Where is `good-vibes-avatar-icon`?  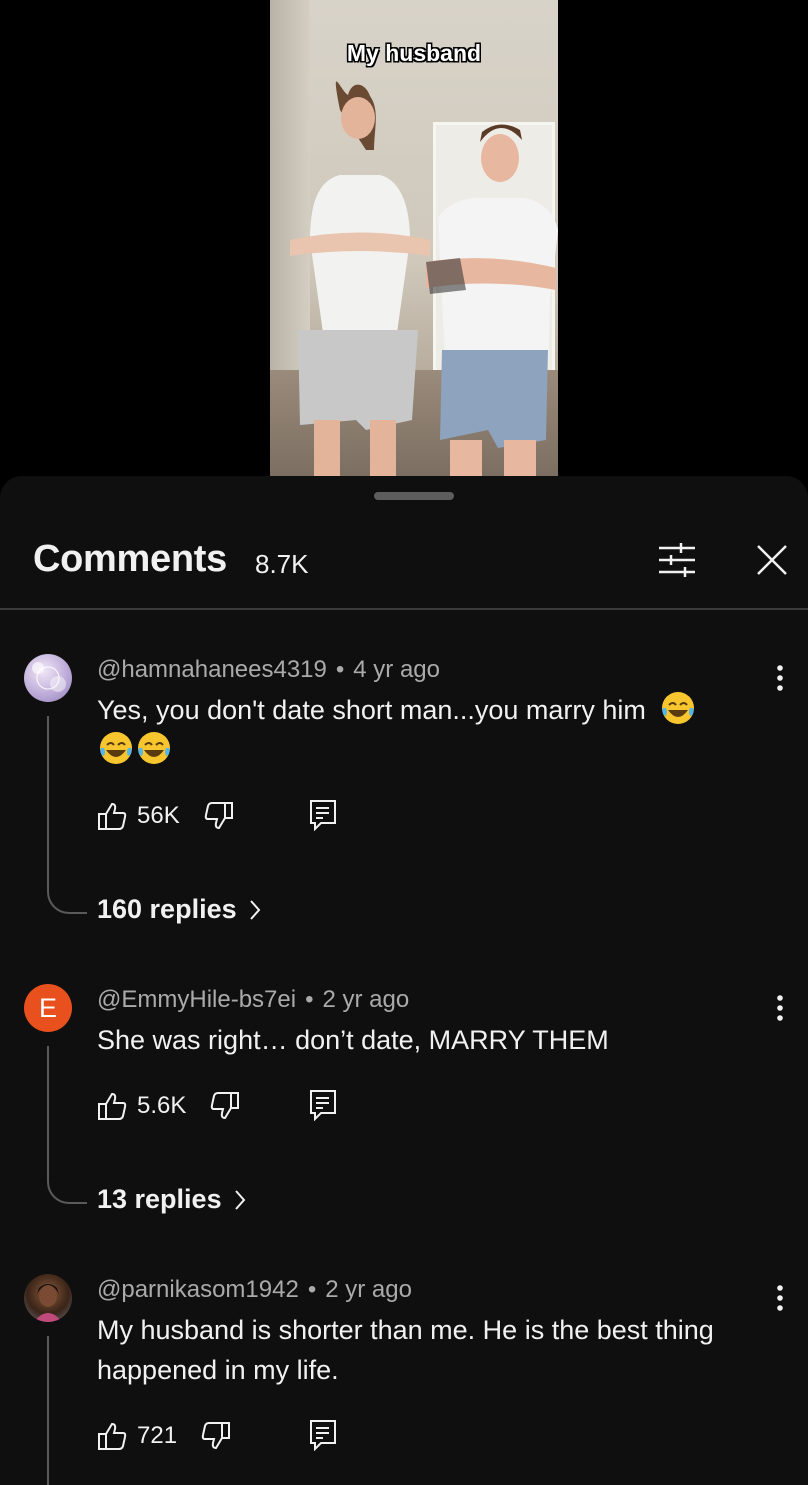
good-vibes-avatar-icon is located at coordinates (49, 677).